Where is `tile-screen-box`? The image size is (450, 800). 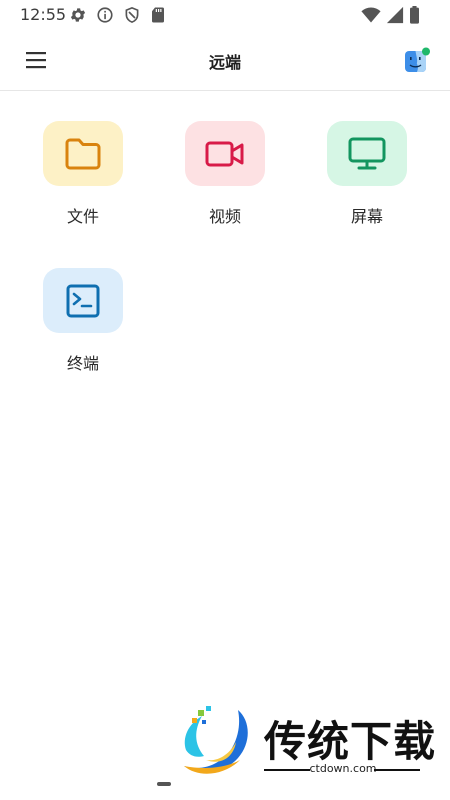 tile-screen-box is located at coordinates (367, 153).